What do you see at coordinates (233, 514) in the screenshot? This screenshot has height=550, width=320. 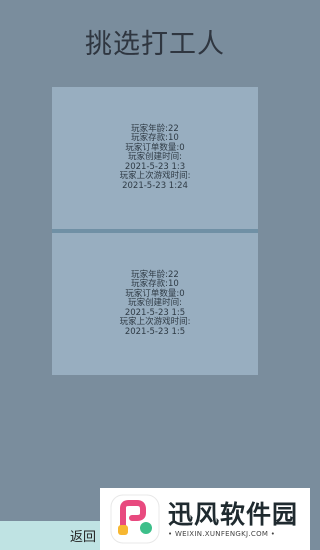 I see `watermark-title: 迅风软件园` at bounding box center [233, 514].